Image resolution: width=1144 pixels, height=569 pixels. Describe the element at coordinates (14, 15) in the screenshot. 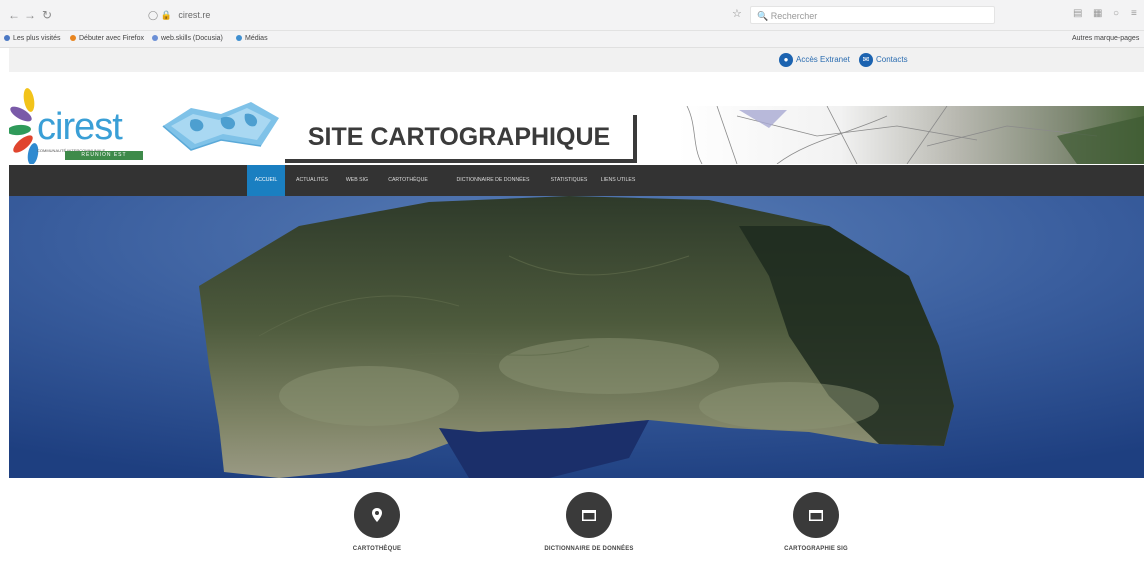

I see `back-icon: ←` at that location.